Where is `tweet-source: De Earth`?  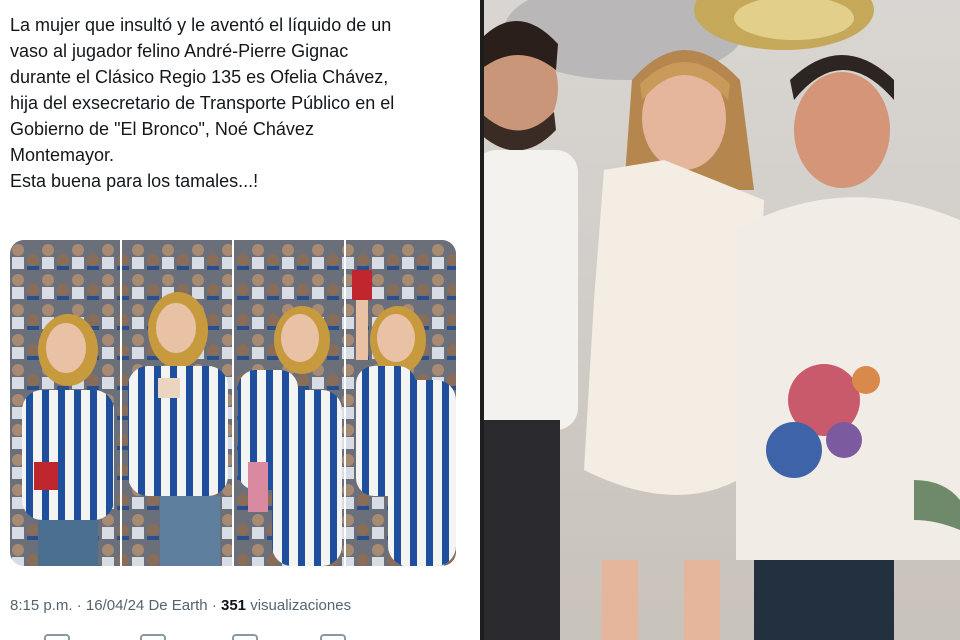
tweet-source: De Earth is located at coordinates (178, 605).